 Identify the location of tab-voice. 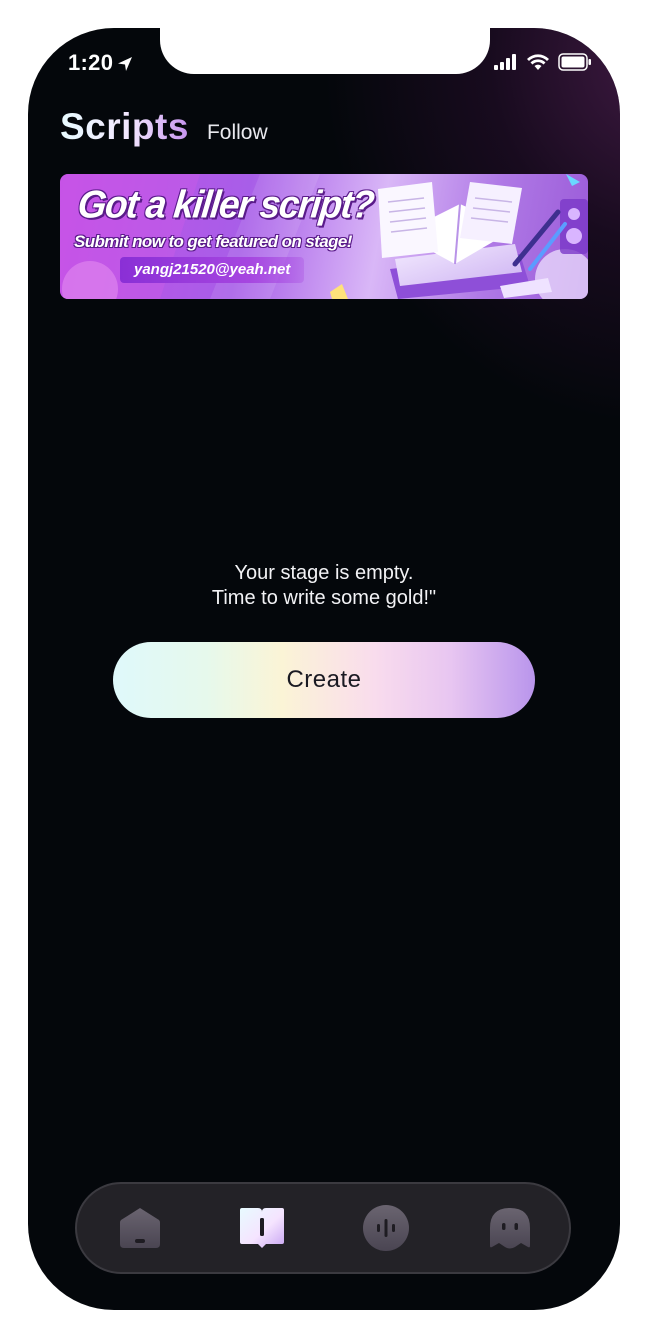
(386, 1230).